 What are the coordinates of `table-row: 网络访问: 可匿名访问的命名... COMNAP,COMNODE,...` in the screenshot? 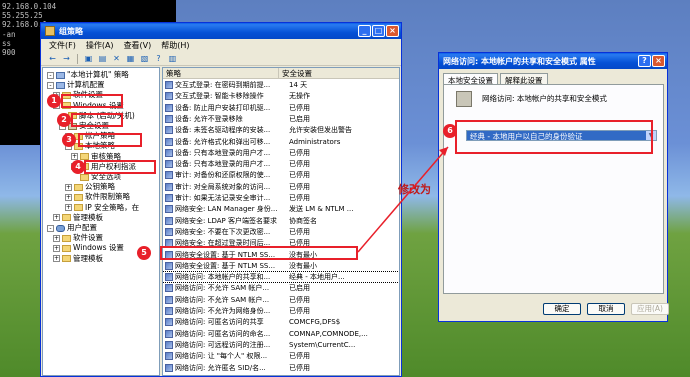 It's located at (281, 334).